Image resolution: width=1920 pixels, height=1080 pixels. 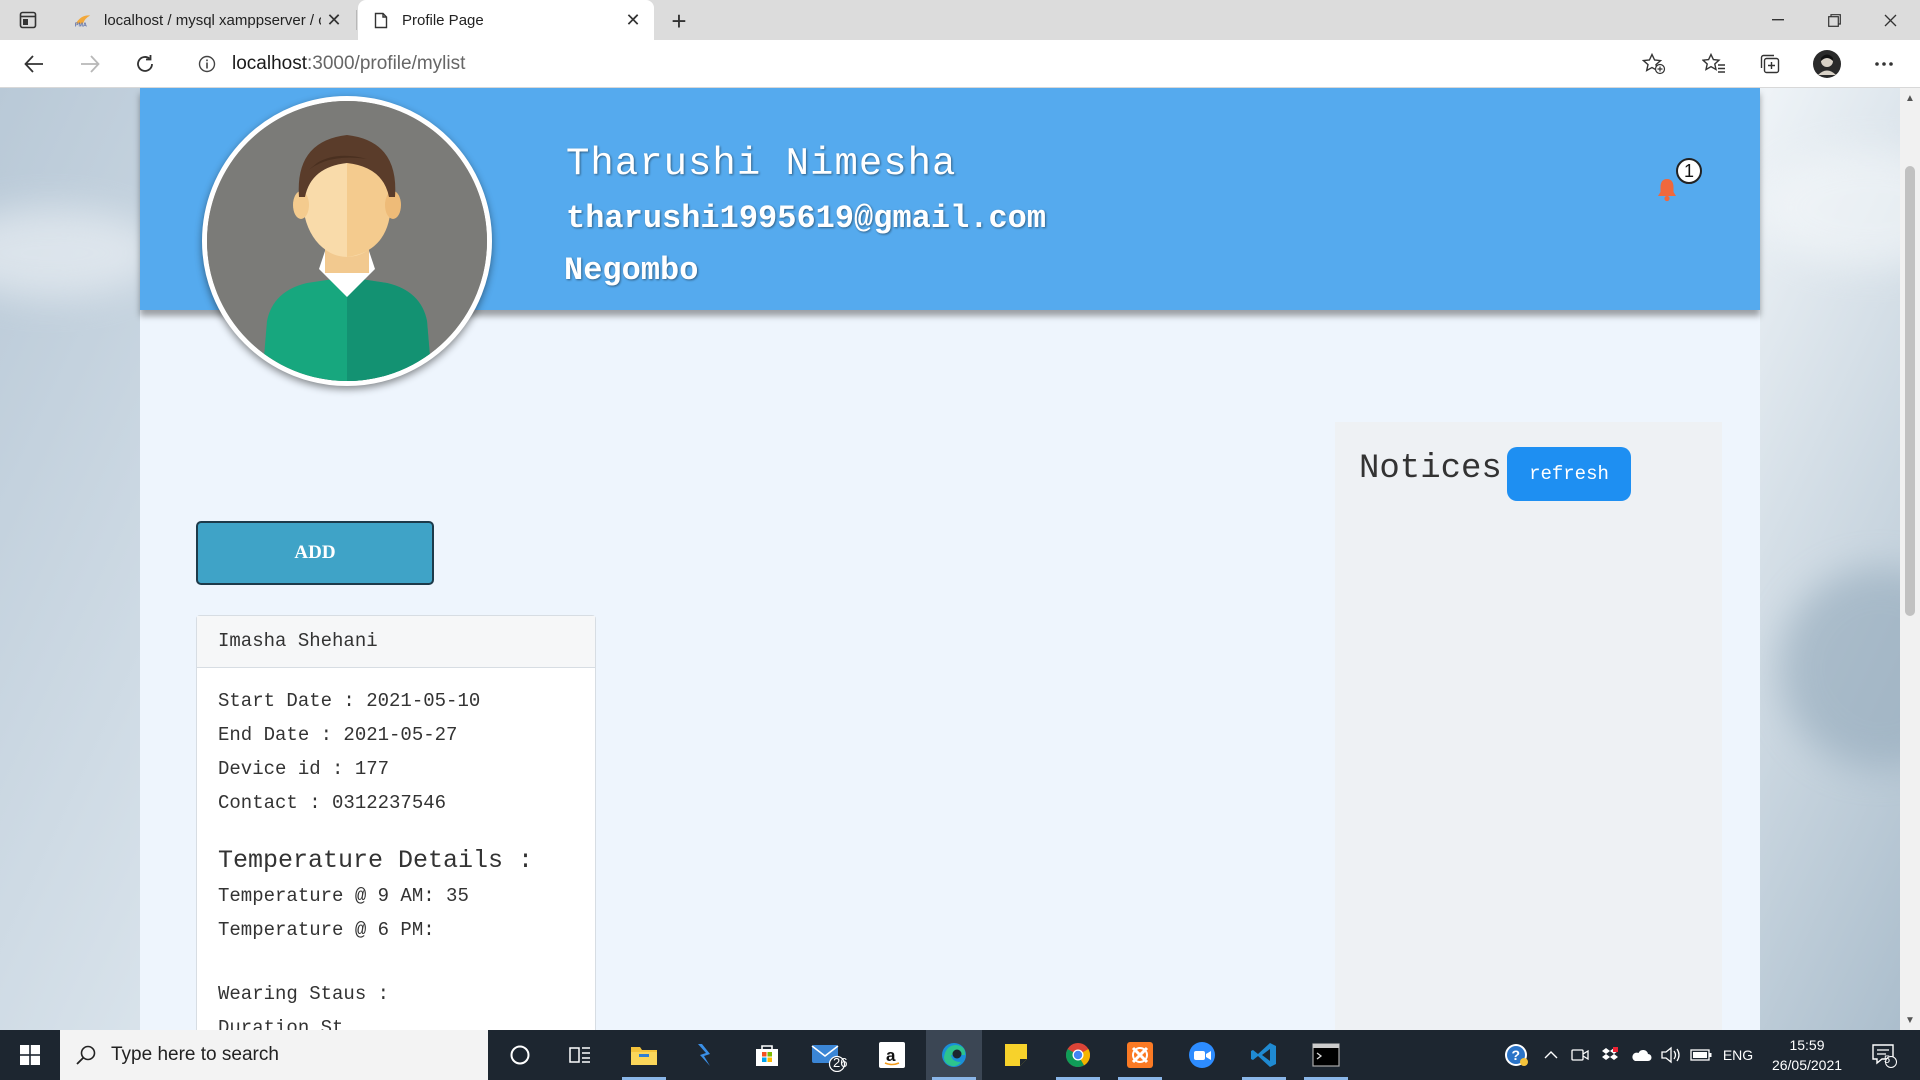 What do you see at coordinates (580, 1055) in the screenshot?
I see `task-view-icon` at bounding box center [580, 1055].